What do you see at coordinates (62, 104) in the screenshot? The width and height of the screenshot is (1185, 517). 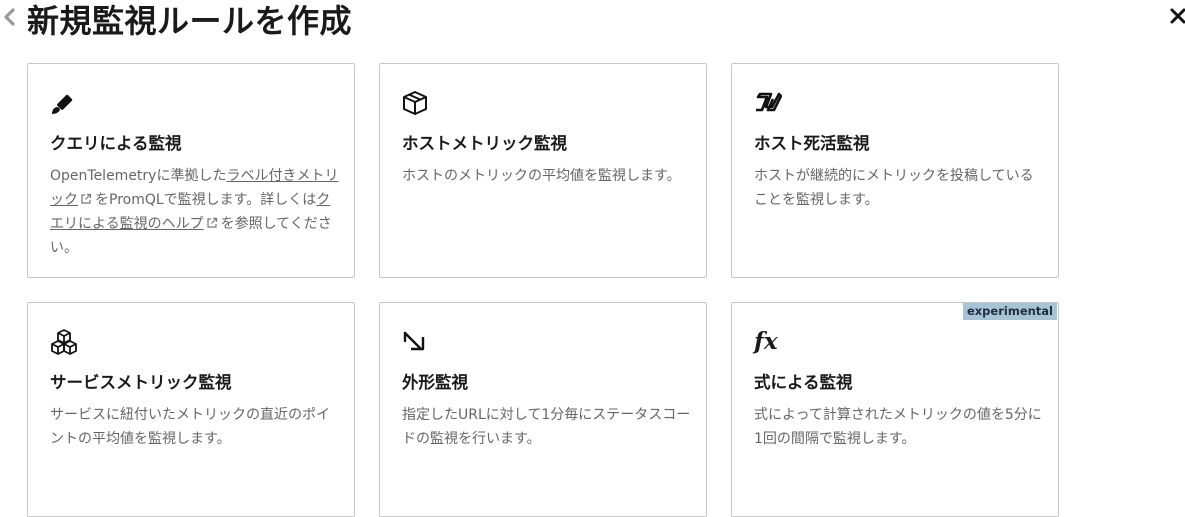 I see `brush-icon` at bounding box center [62, 104].